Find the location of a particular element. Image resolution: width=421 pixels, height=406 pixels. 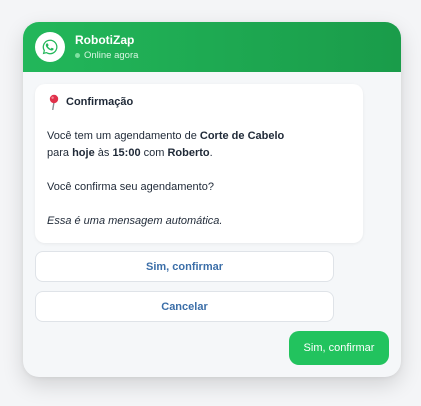

pushpin-icon is located at coordinates (54, 102).